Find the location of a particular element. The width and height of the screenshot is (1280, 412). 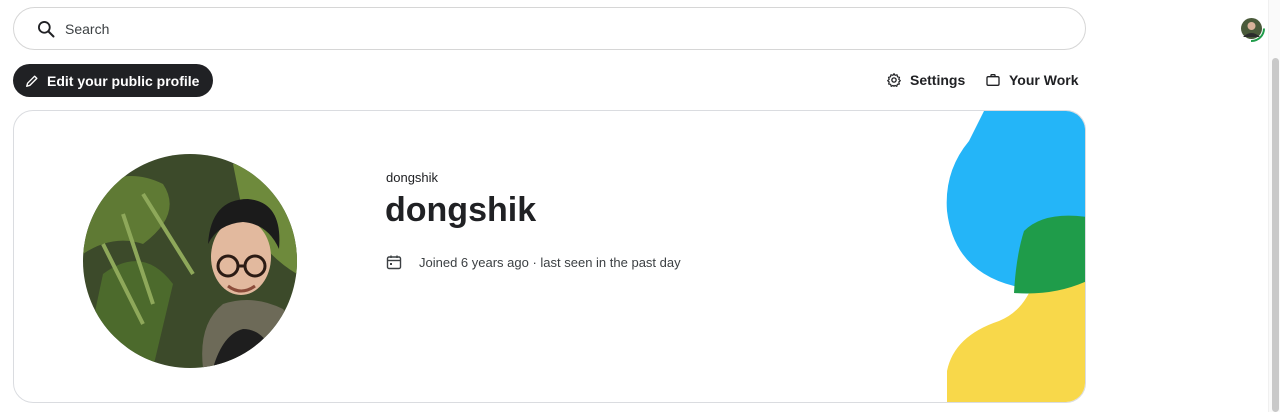

gear-icon is located at coordinates (894, 80).